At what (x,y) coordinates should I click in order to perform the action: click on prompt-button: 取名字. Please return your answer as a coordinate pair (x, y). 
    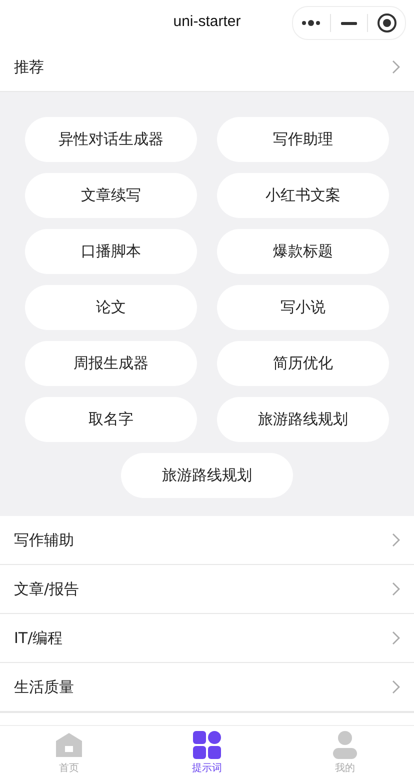
    Looking at the image, I should click on (111, 419).